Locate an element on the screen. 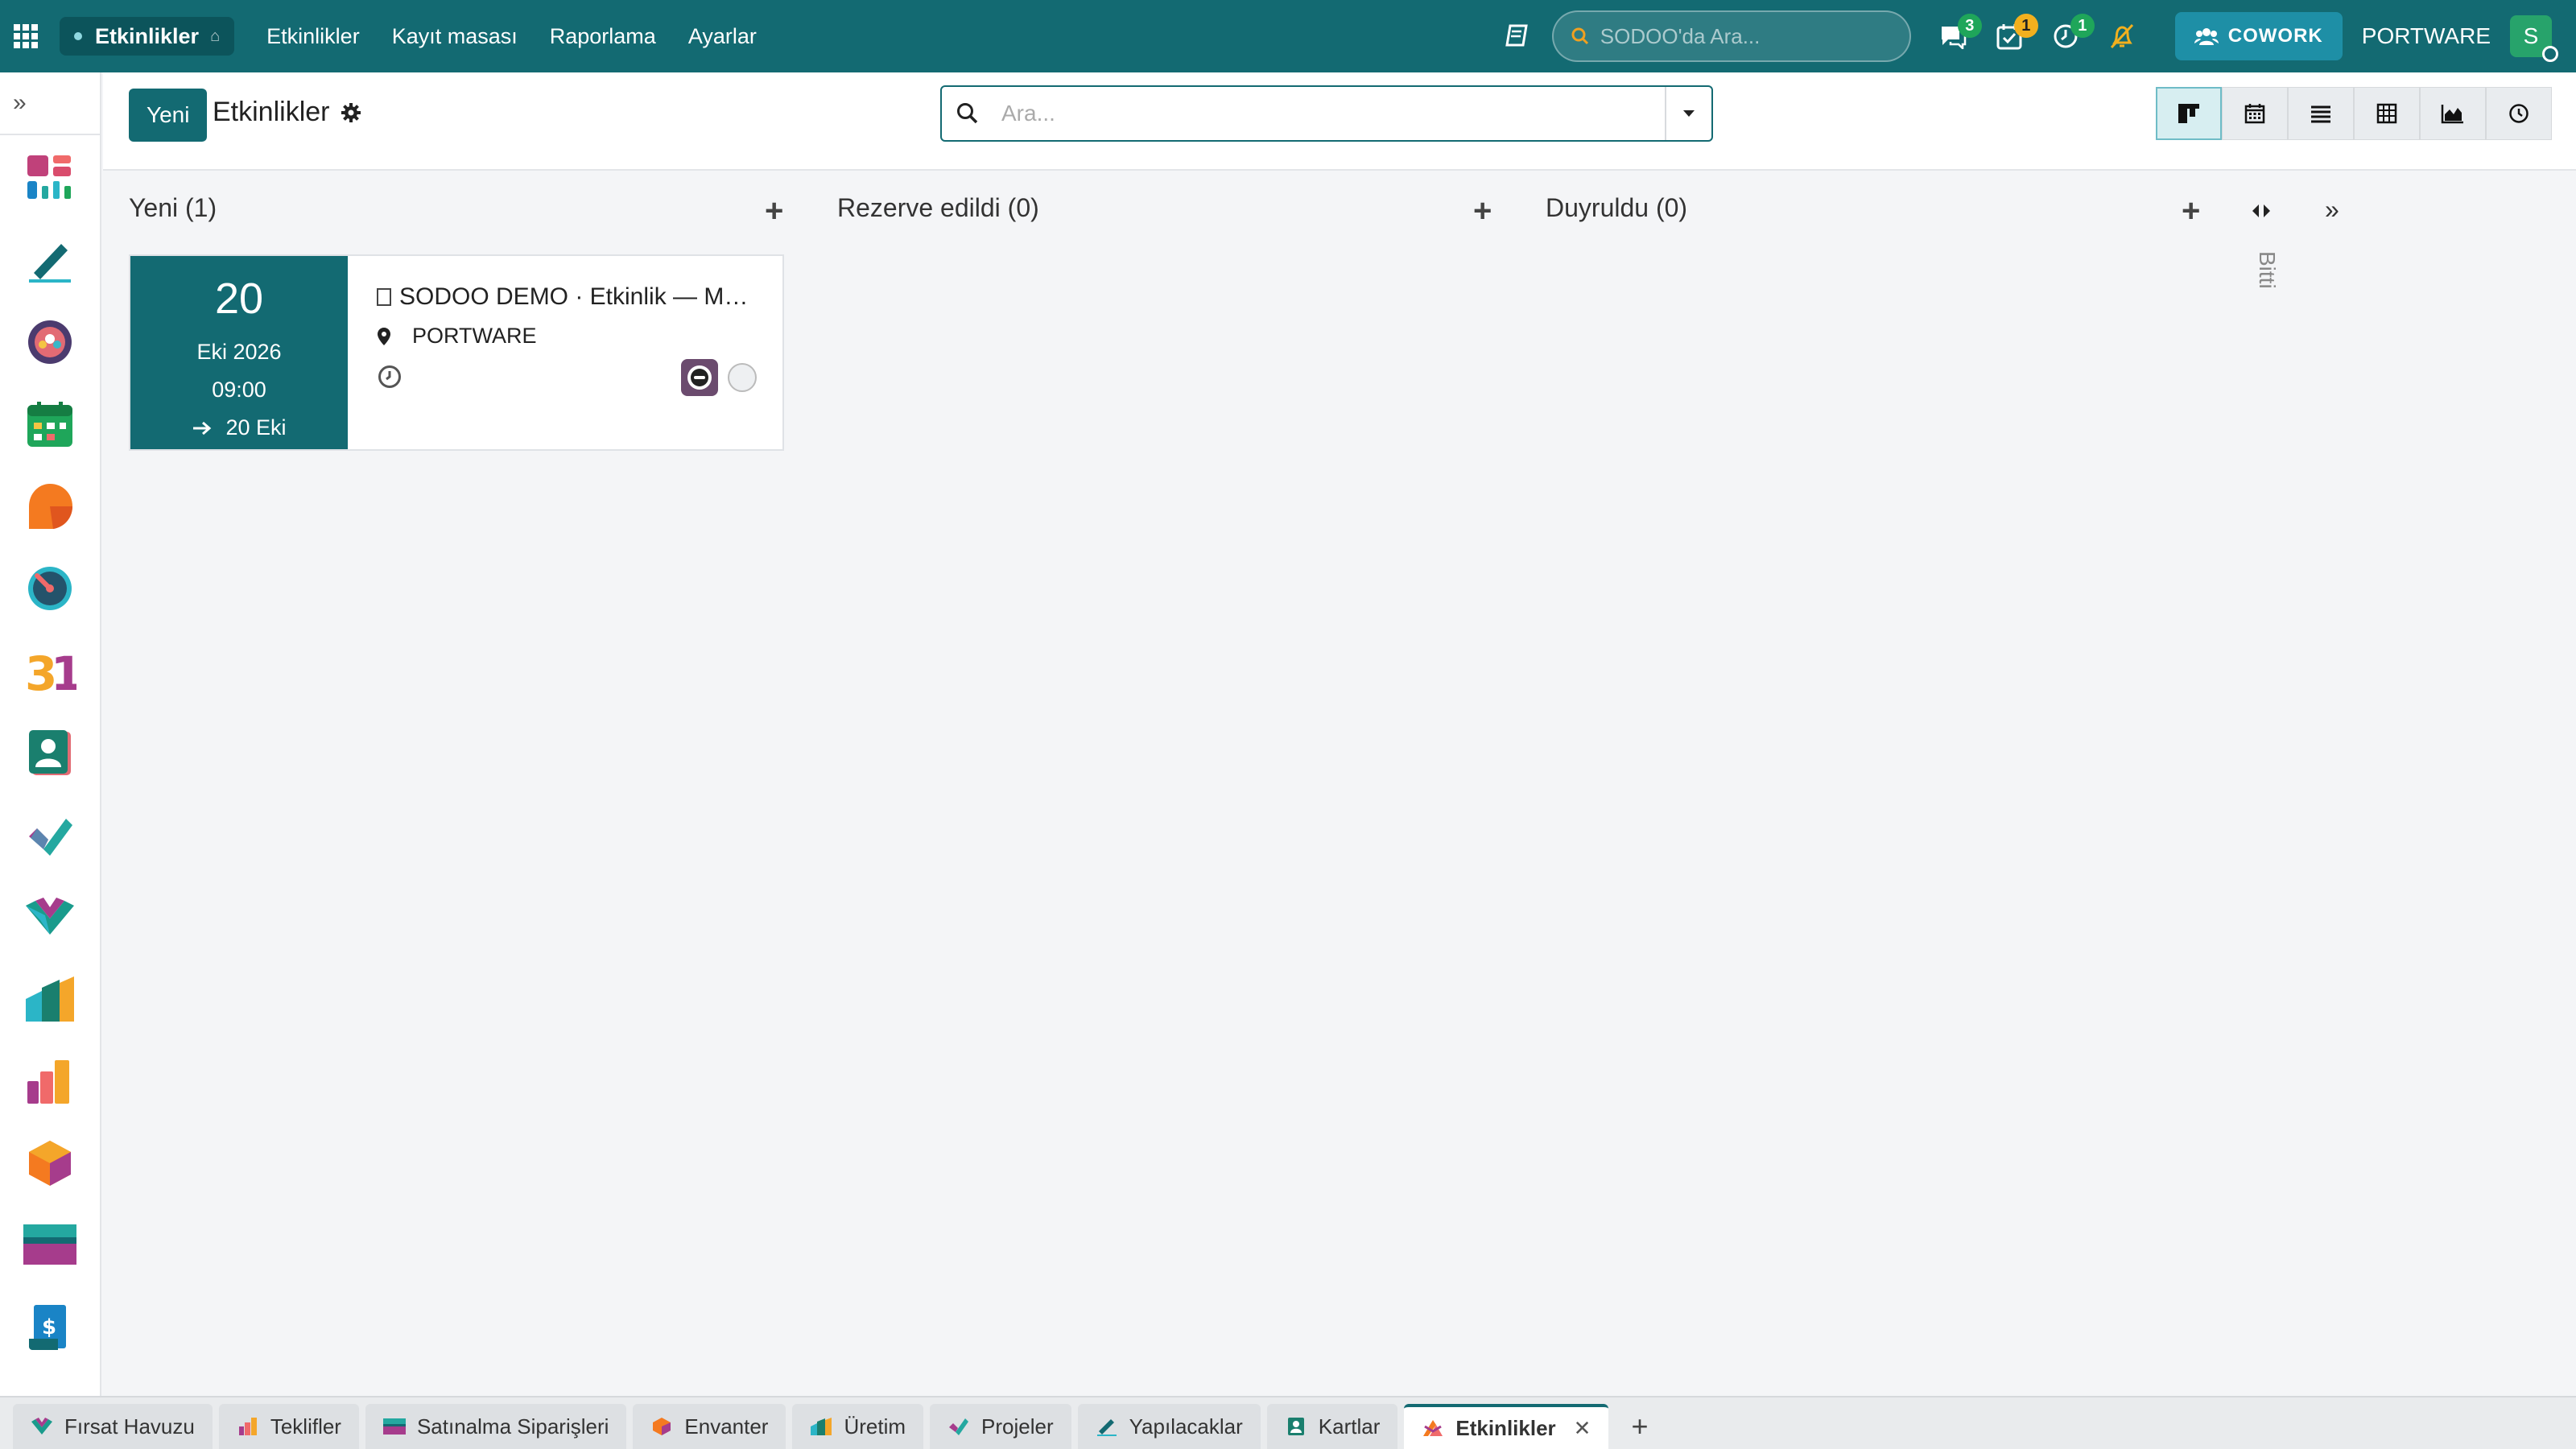 The image size is (2576, 1449). tab-label: Etkinlikler is located at coordinates (1505, 1427).